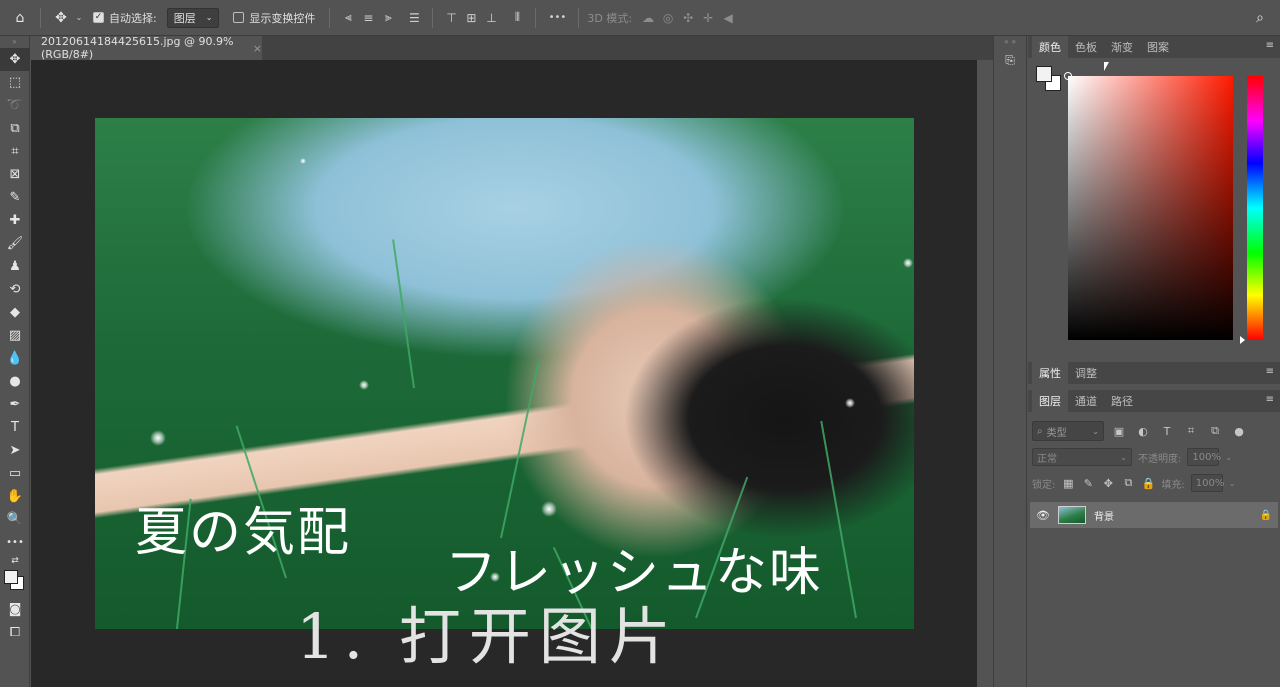  I want to click on tab-layers: 图层, so click(1050, 401).